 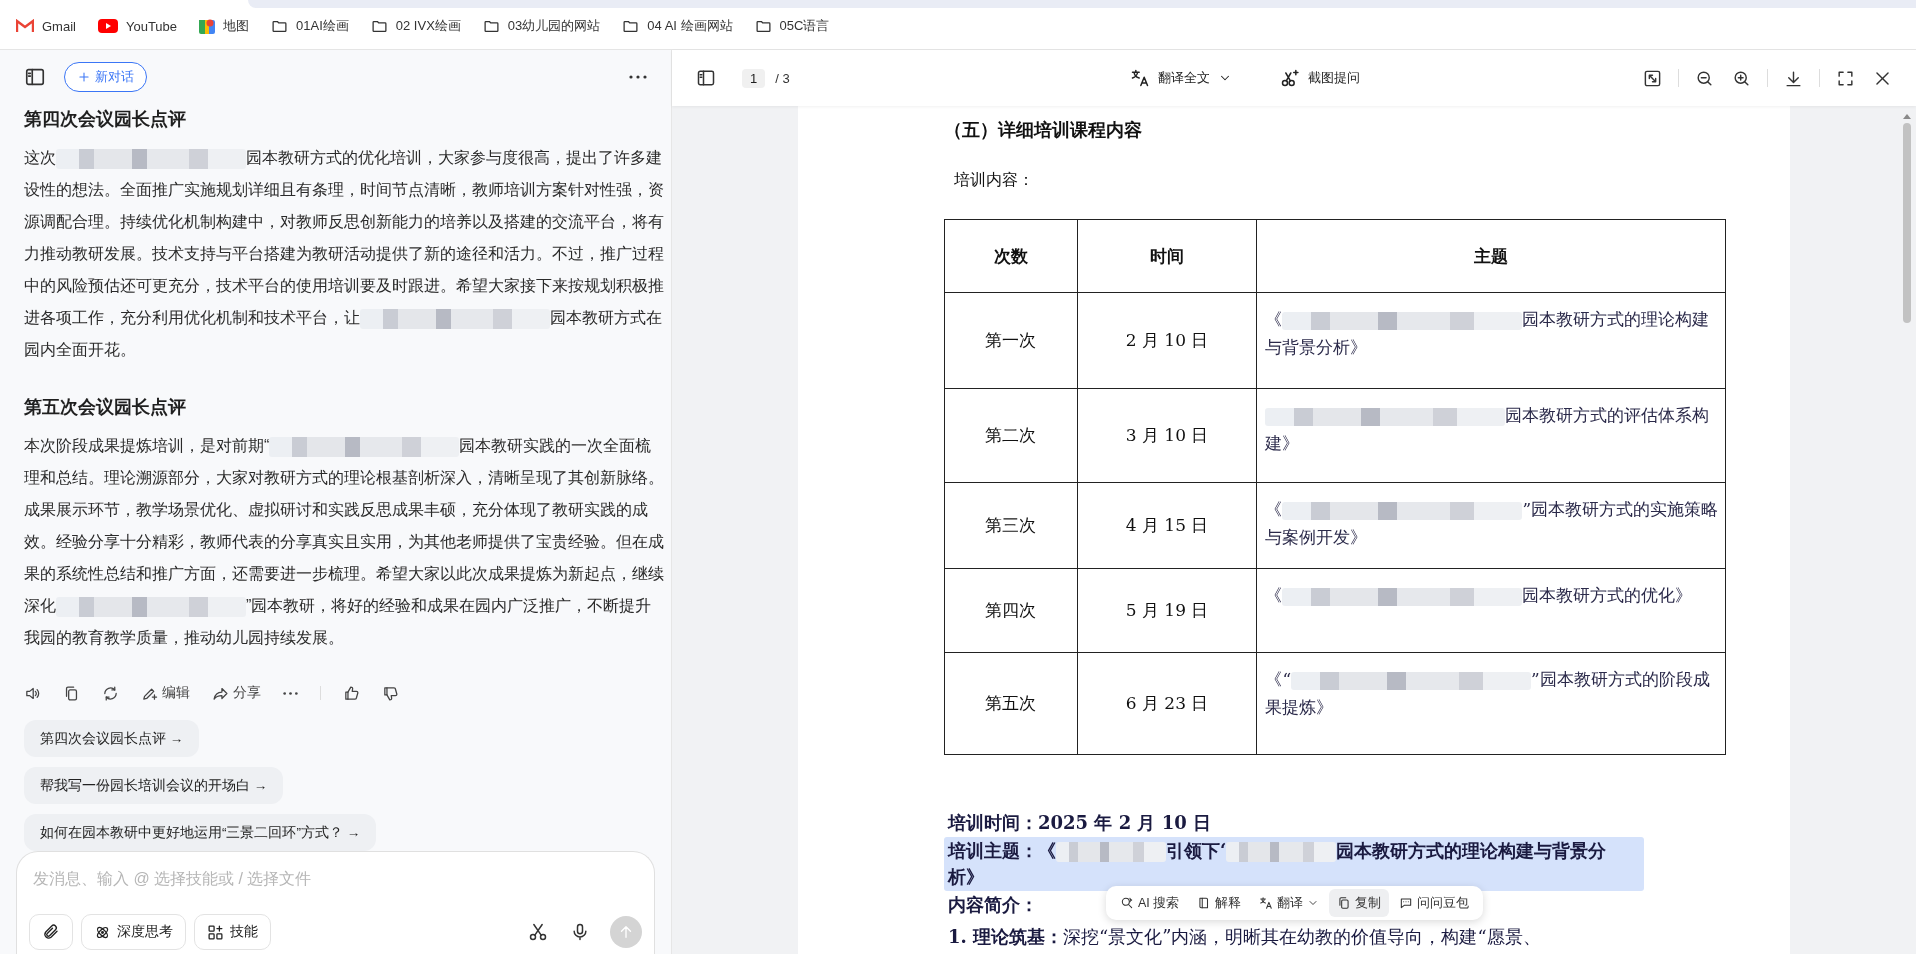 I want to click on table-cell: 第二次, so click(x=1011, y=435).